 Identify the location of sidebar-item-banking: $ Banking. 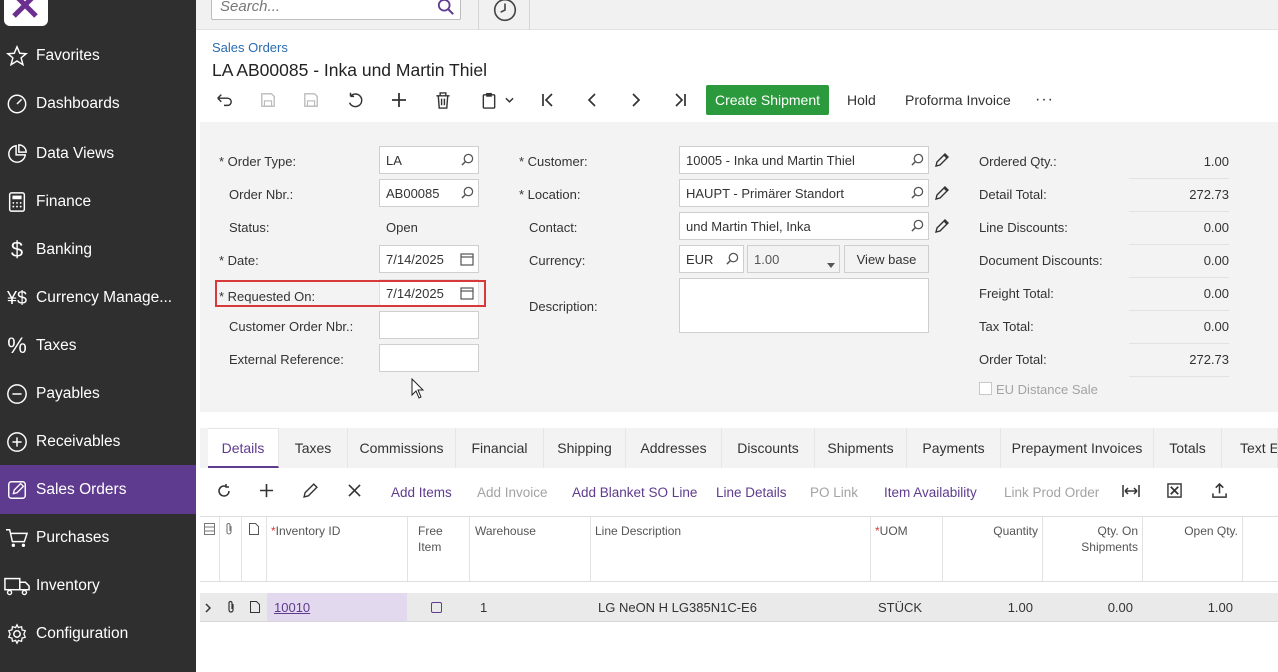
(98, 250).